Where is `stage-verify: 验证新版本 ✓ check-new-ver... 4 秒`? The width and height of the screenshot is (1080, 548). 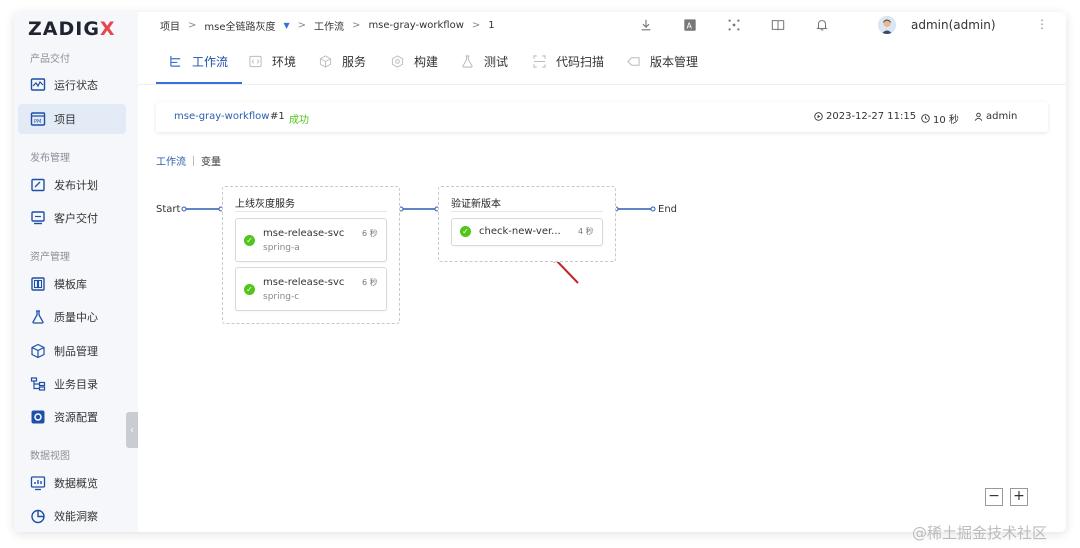 stage-verify: 验证新版本 ✓ check-new-ver... 4 秒 is located at coordinates (527, 224).